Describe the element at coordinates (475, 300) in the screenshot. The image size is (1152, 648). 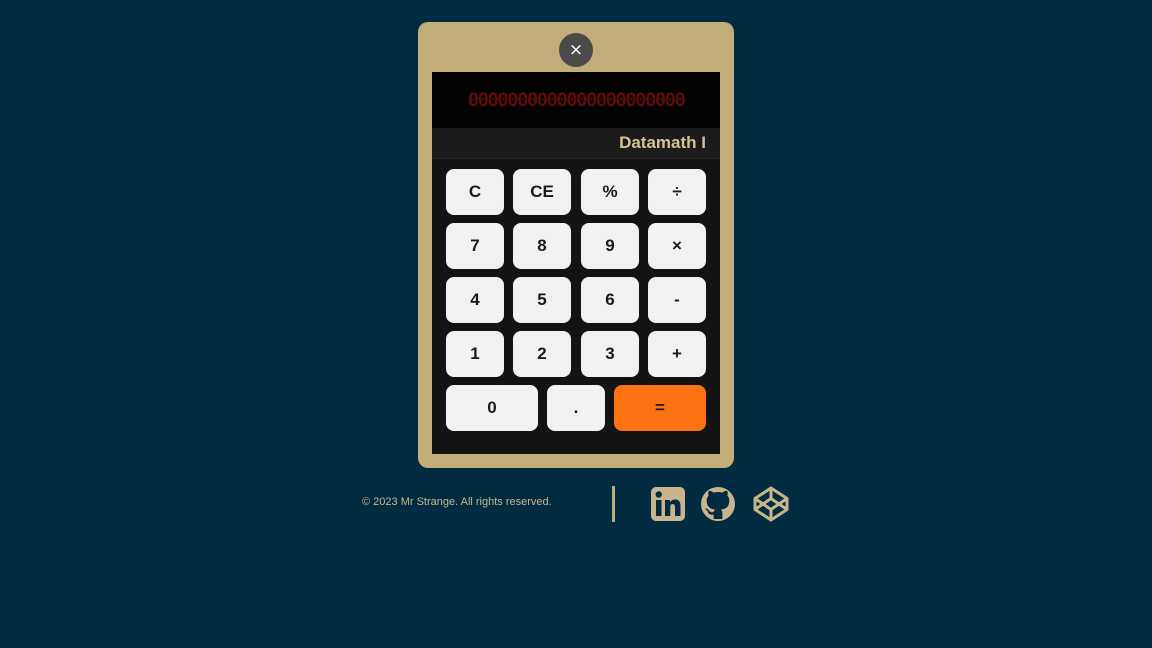
I see `key-4: 4` at that location.